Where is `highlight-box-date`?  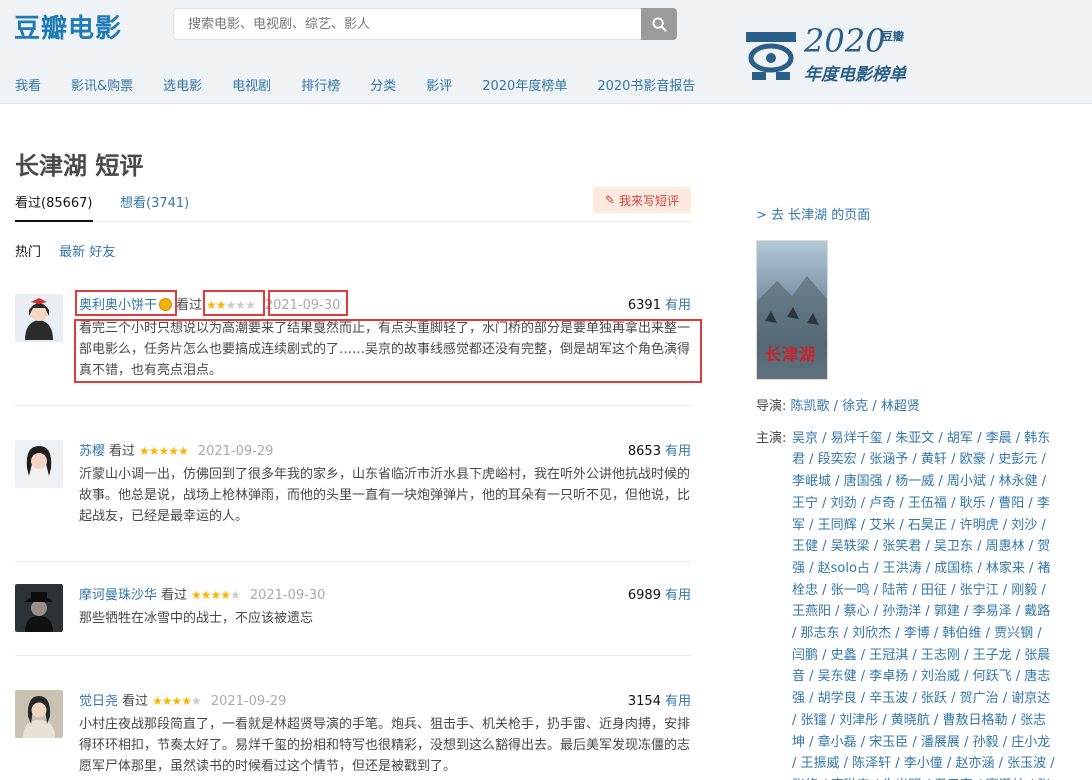
highlight-box-date is located at coordinates (308, 303).